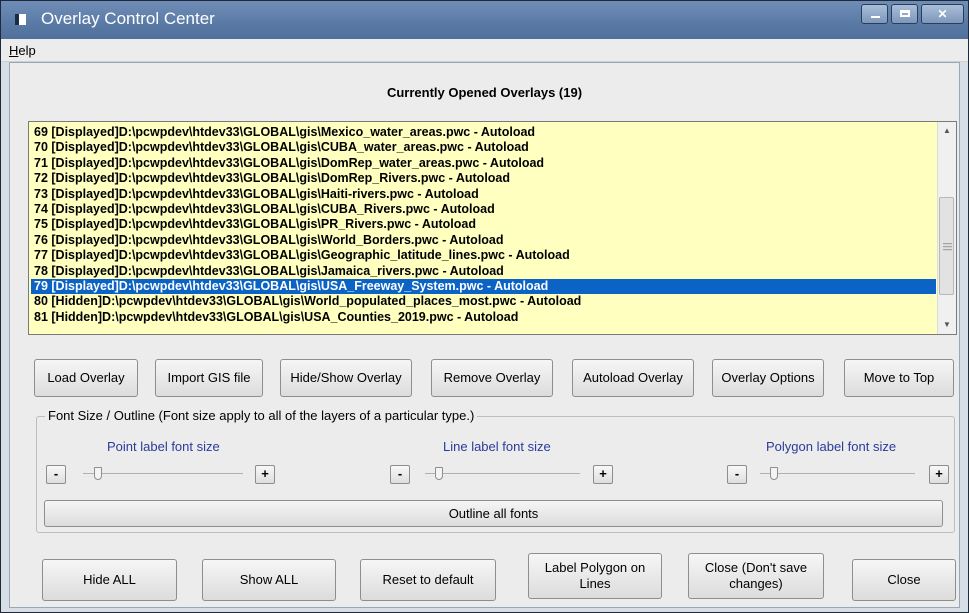 This screenshot has width=969, height=613. Describe the element at coordinates (502, 475) in the screenshot. I see `line-font-slider-track` at that location.